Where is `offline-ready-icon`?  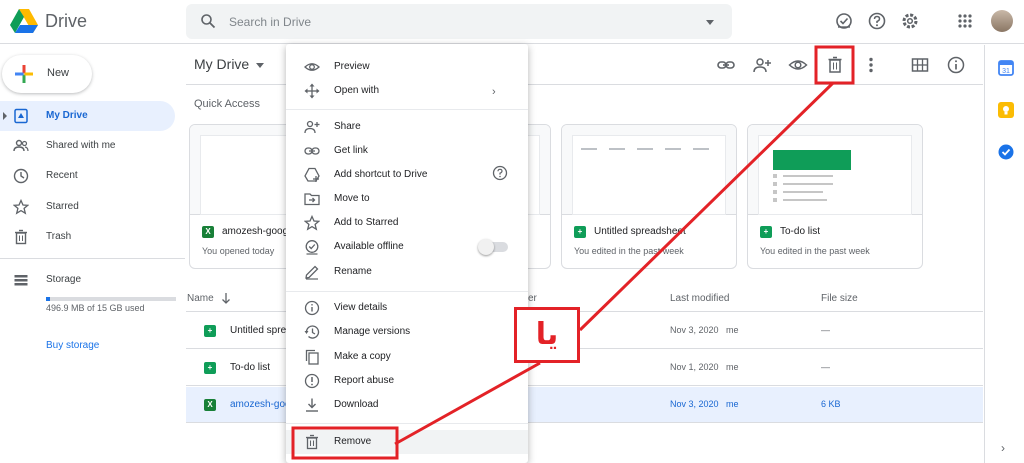
offline-ready-icon is located at coordinates (844, 21).